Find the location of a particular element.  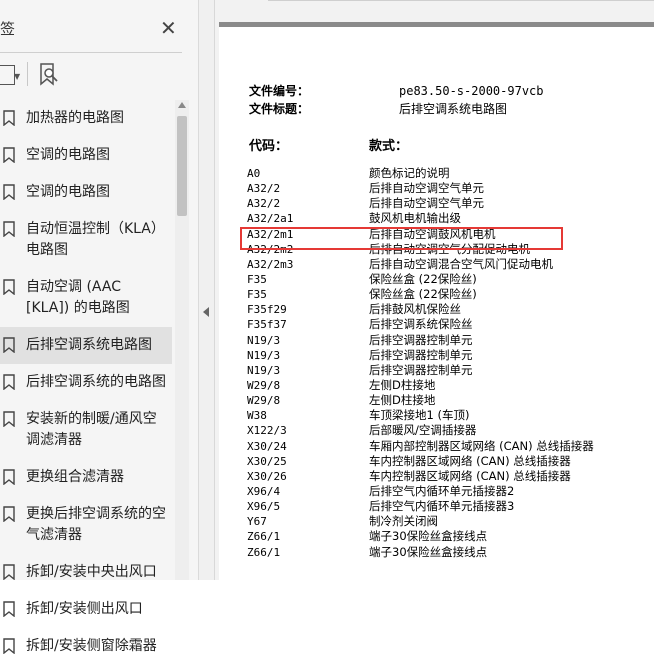

table-row: A32/2a1 鼓风机电机输出级 is located at coordinates (442, 218).